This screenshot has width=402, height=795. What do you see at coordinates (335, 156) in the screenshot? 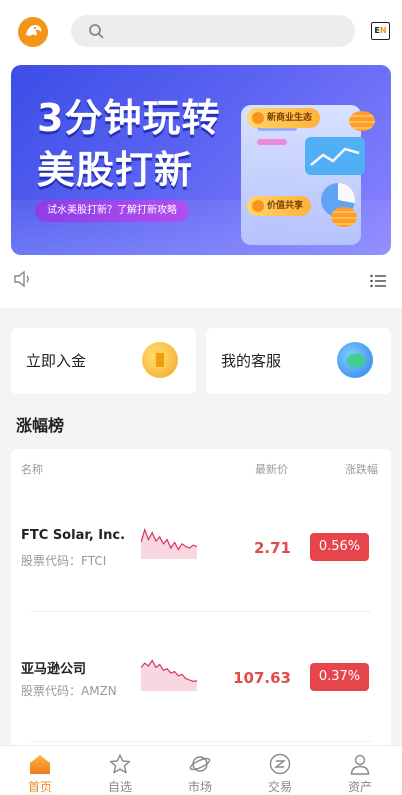
I see `chart-illustration-icon` at bounding box center [335, 156].